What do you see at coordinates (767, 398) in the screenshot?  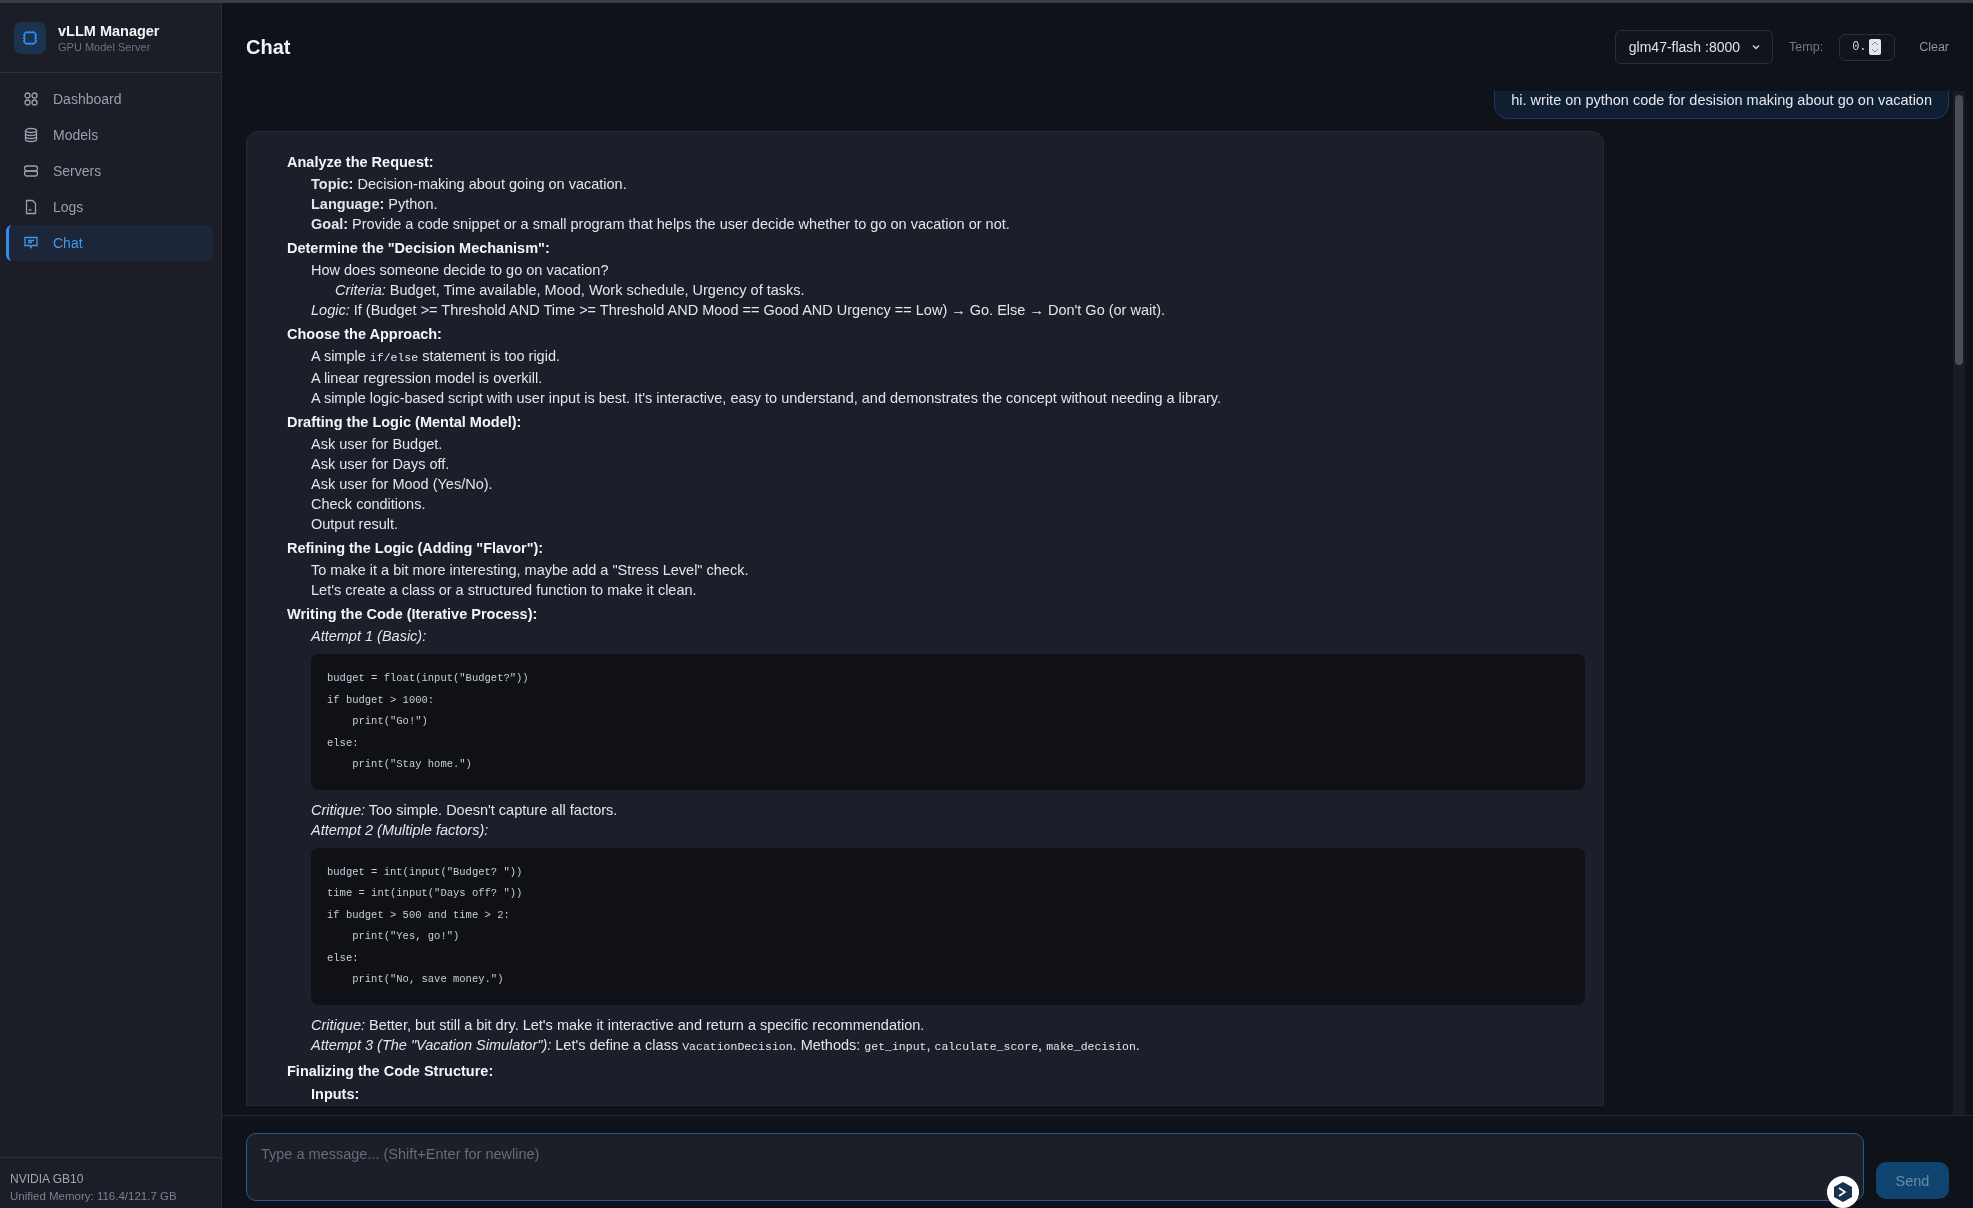 I see `message-text: A simple logic-based script with user input is best. It's interactive, easy to understand, and demonstrates the concept without needing a library.` at bounding box center [767, 398].